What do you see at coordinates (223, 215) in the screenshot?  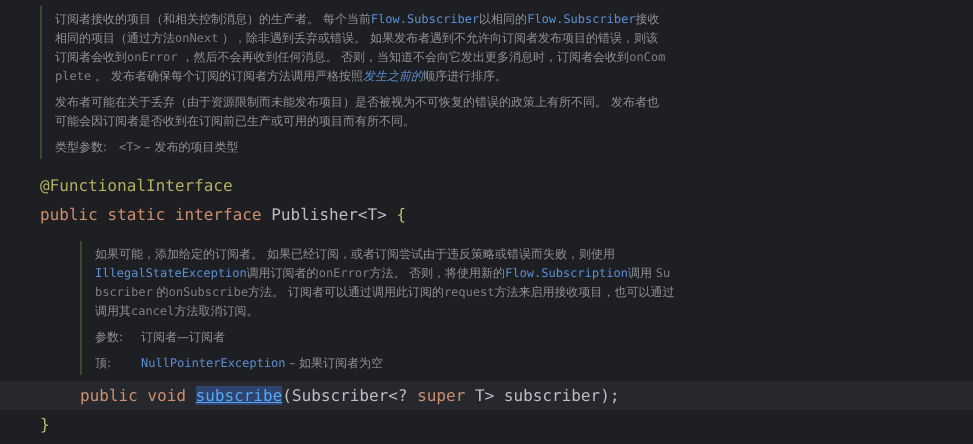 I see `code-line: public static interface Publisher<T> {` at bounding box center [223, 215].